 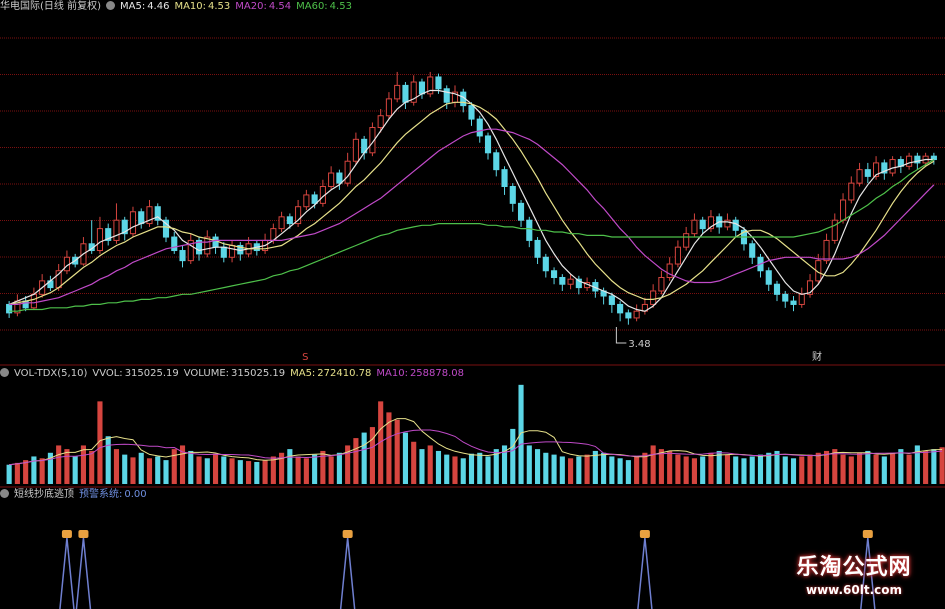 What do you see at coordinates (562, 345) in the screenshot?
I see `price-annotations: 3.48 S 财` at bounding box center [562, 345].